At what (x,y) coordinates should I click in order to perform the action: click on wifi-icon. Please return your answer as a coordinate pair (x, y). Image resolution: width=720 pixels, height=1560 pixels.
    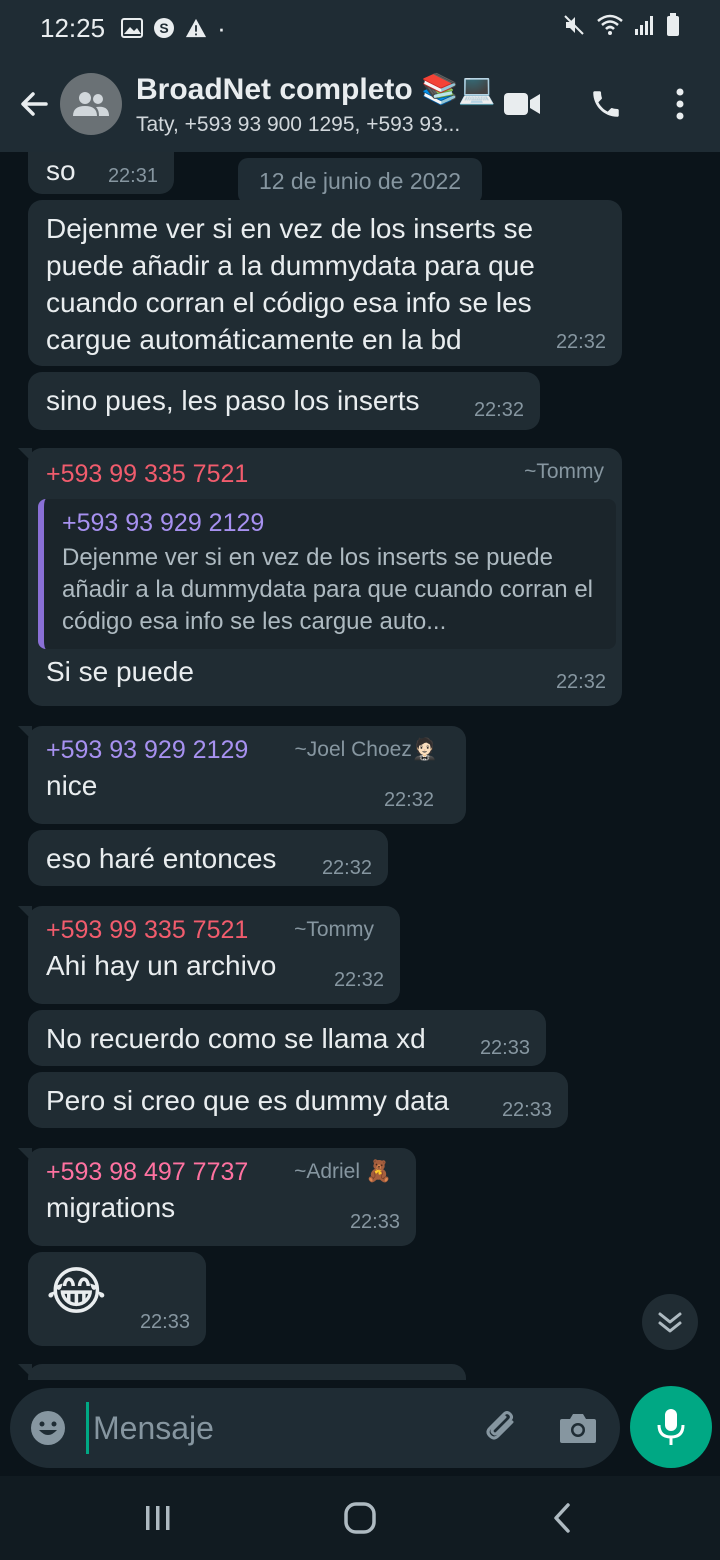
    Looking at the image, I should click on (610, 28).